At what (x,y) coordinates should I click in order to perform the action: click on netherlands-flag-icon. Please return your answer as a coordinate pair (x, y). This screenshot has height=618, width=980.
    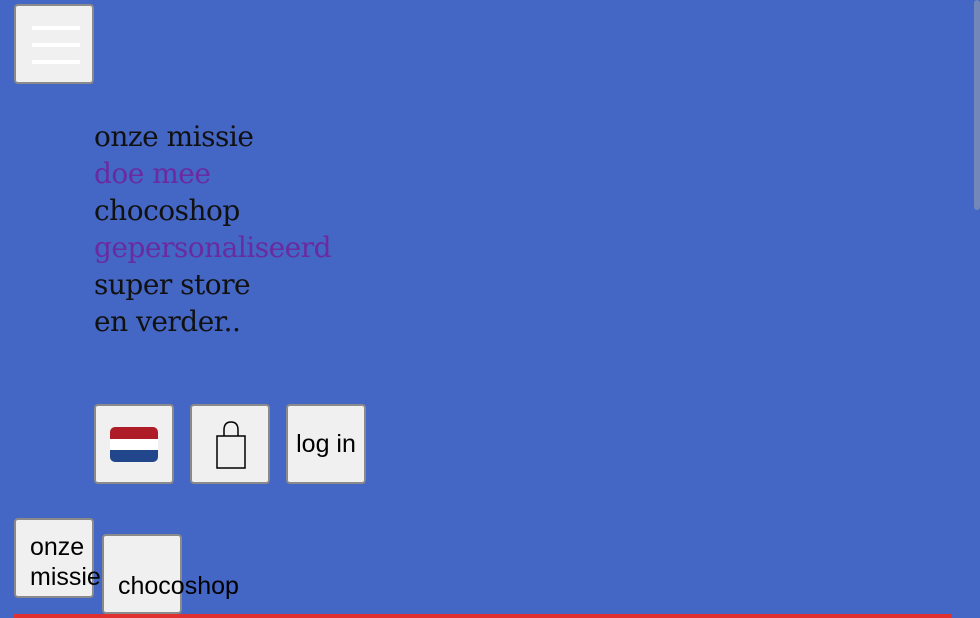
    Looking at the image, I should click on (134, 444).